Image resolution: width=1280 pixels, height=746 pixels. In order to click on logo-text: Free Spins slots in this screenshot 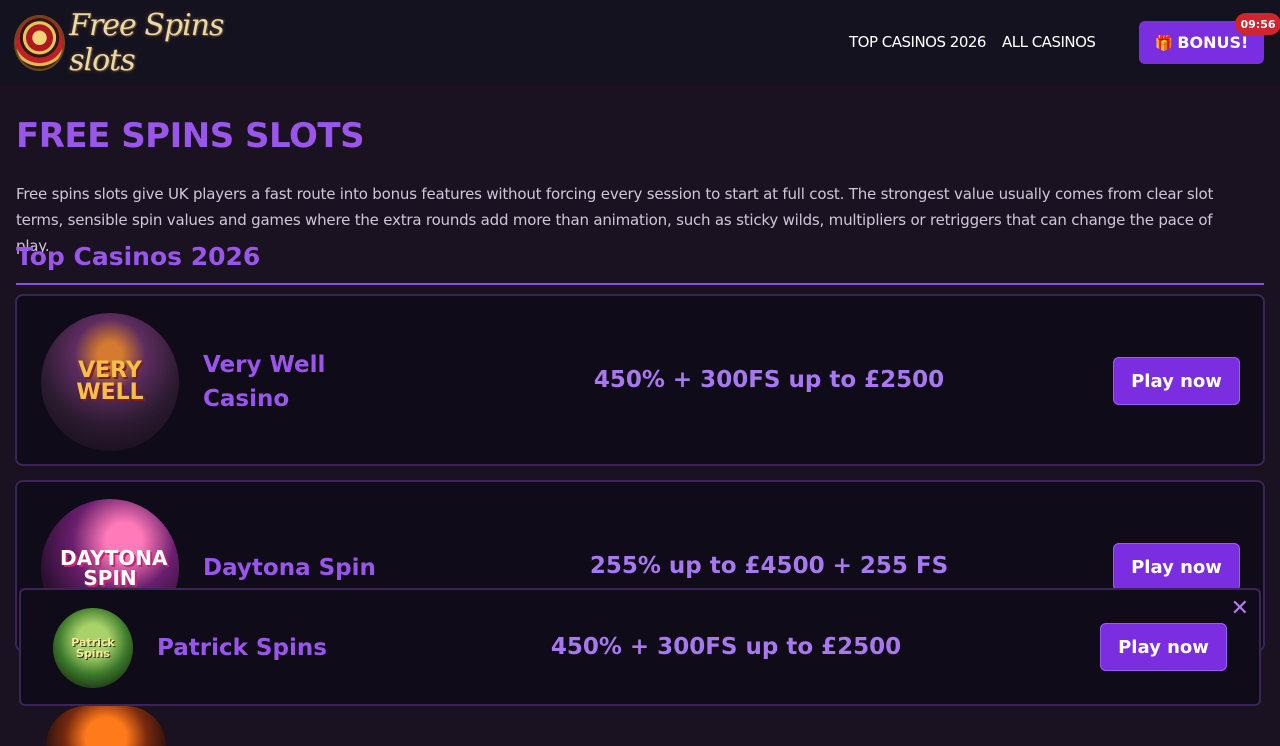, I will do `click(146, 43)`.